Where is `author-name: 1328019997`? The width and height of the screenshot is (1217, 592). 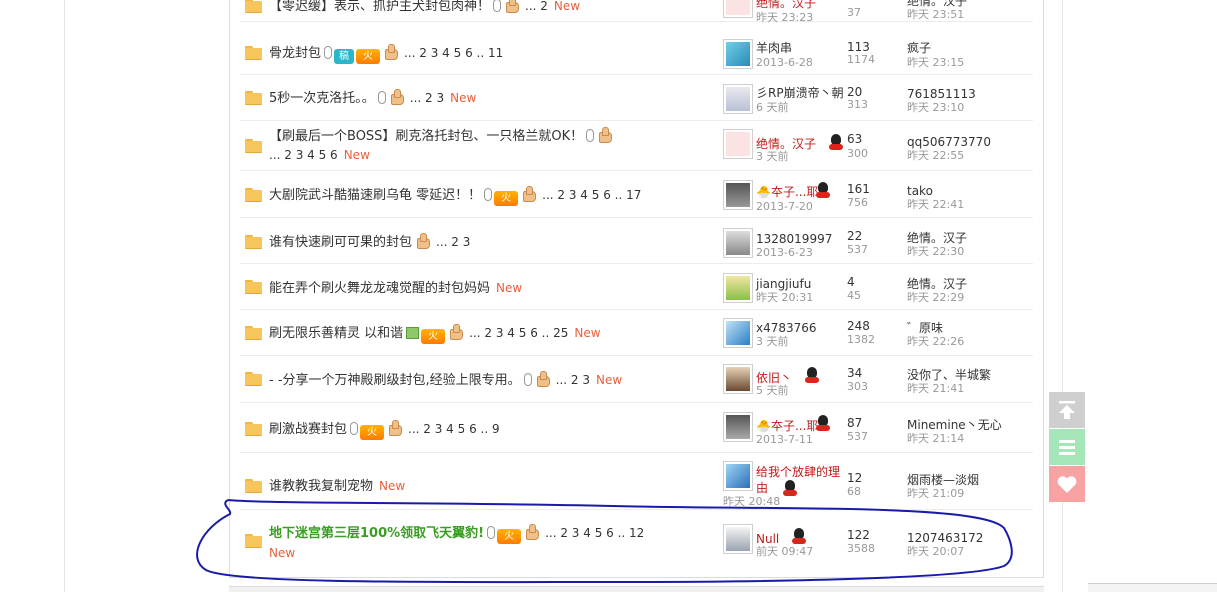
author-name: 1328019997 is located at coordinates (794, 239).